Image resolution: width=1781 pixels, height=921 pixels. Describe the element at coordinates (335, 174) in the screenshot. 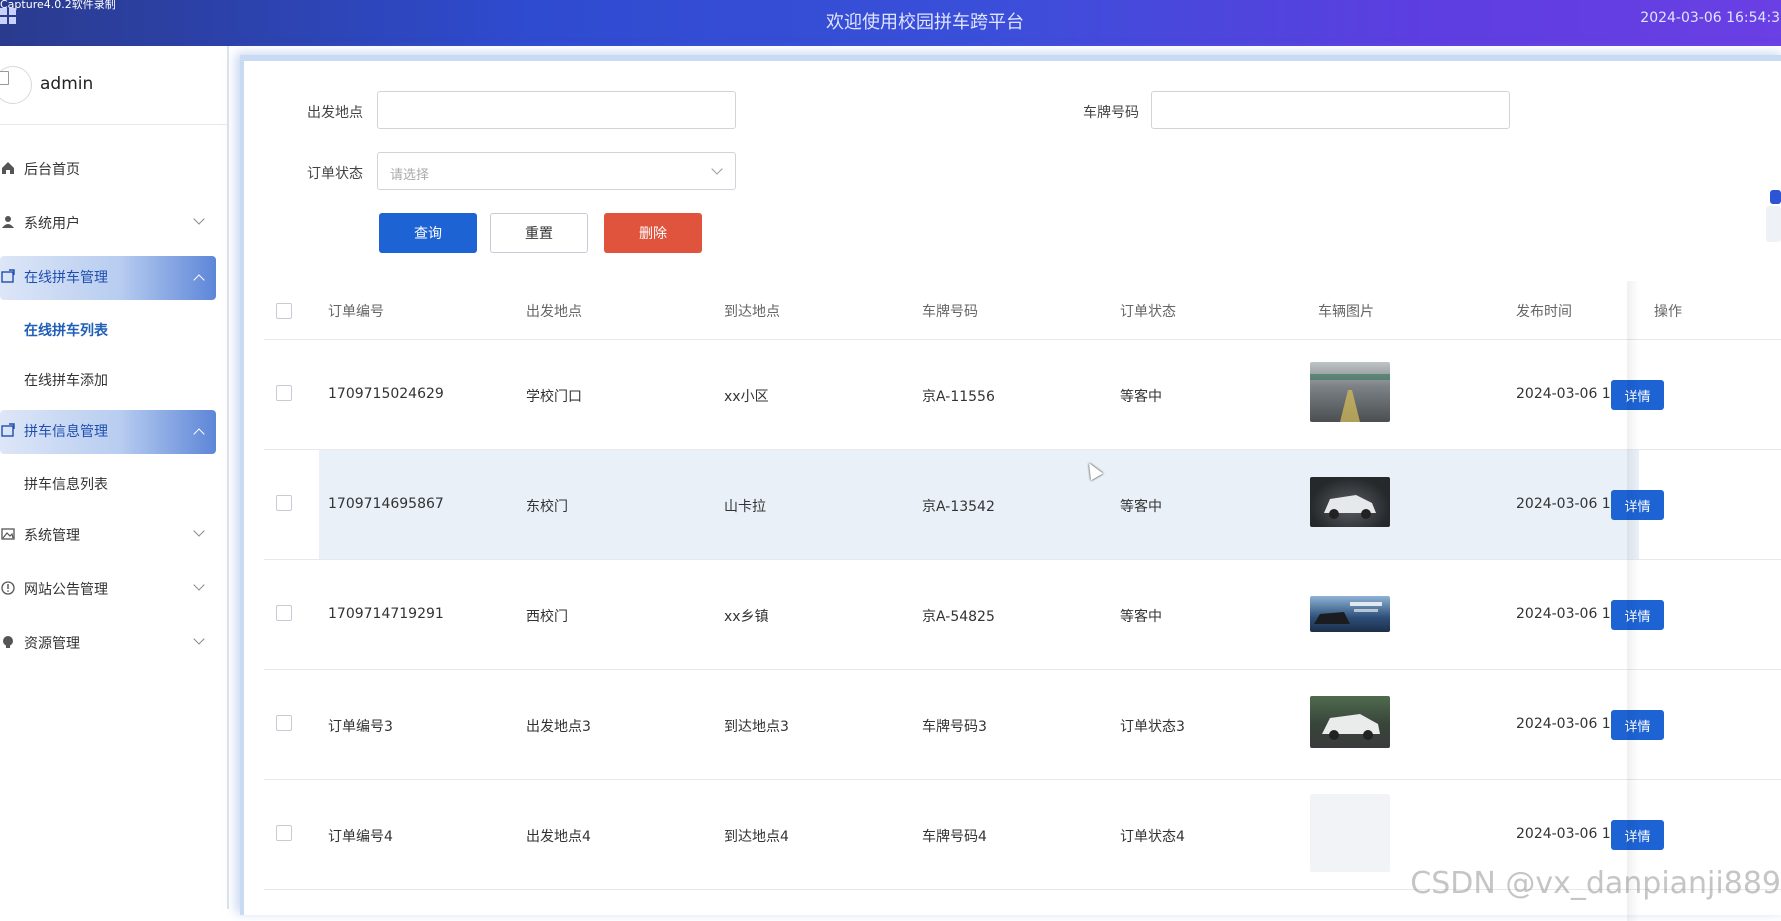

I see `order-status-label: 订单状态` at that location.